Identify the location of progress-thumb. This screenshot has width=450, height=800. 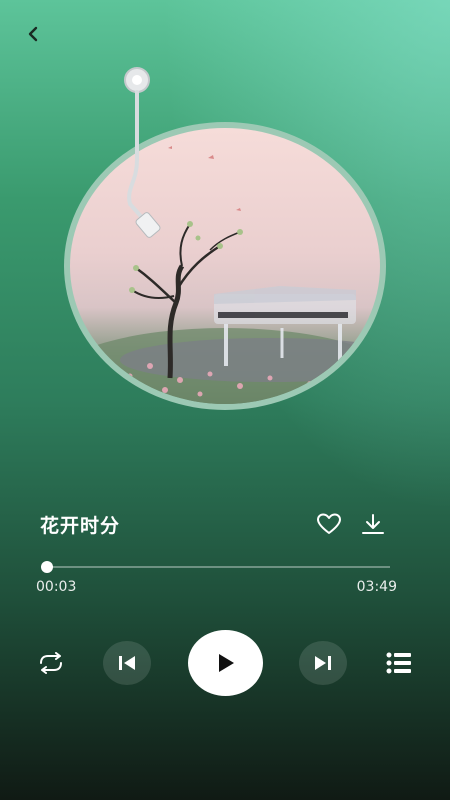
(46, 567).